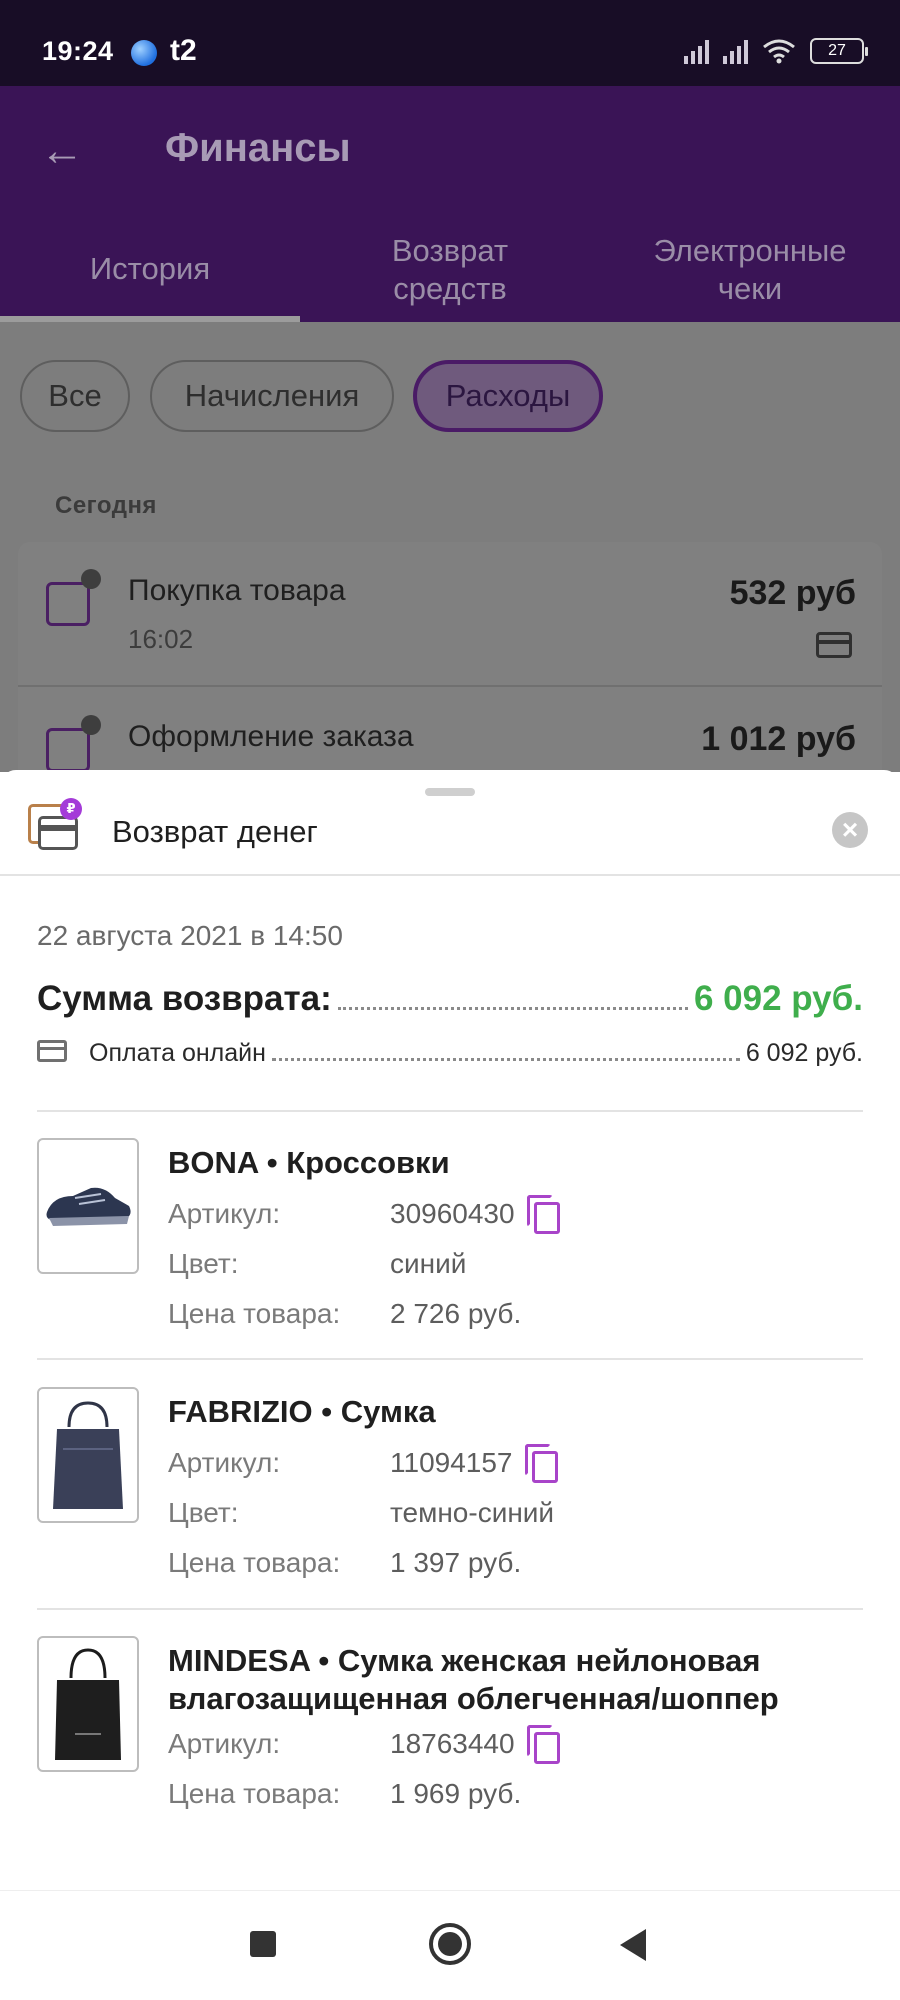 Image resolution: width=900 pixels, height=2000 pixels. I want to click on refund-date: 22 августа 2021 в 14:50, so click(190, 935).